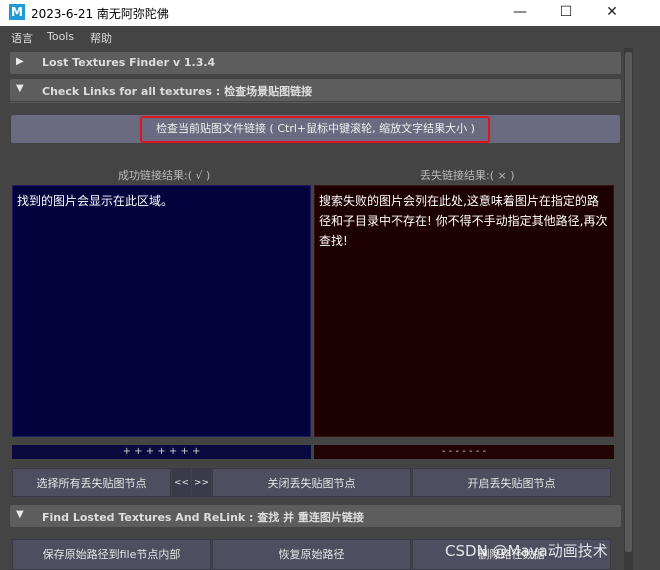 The width and height of the screenshot is (660, 570). Describe the element at coordinates (311, 482) in the screenshot. I see `close-lost-nodes-button: 关闭丢失贴图节点` at that location.